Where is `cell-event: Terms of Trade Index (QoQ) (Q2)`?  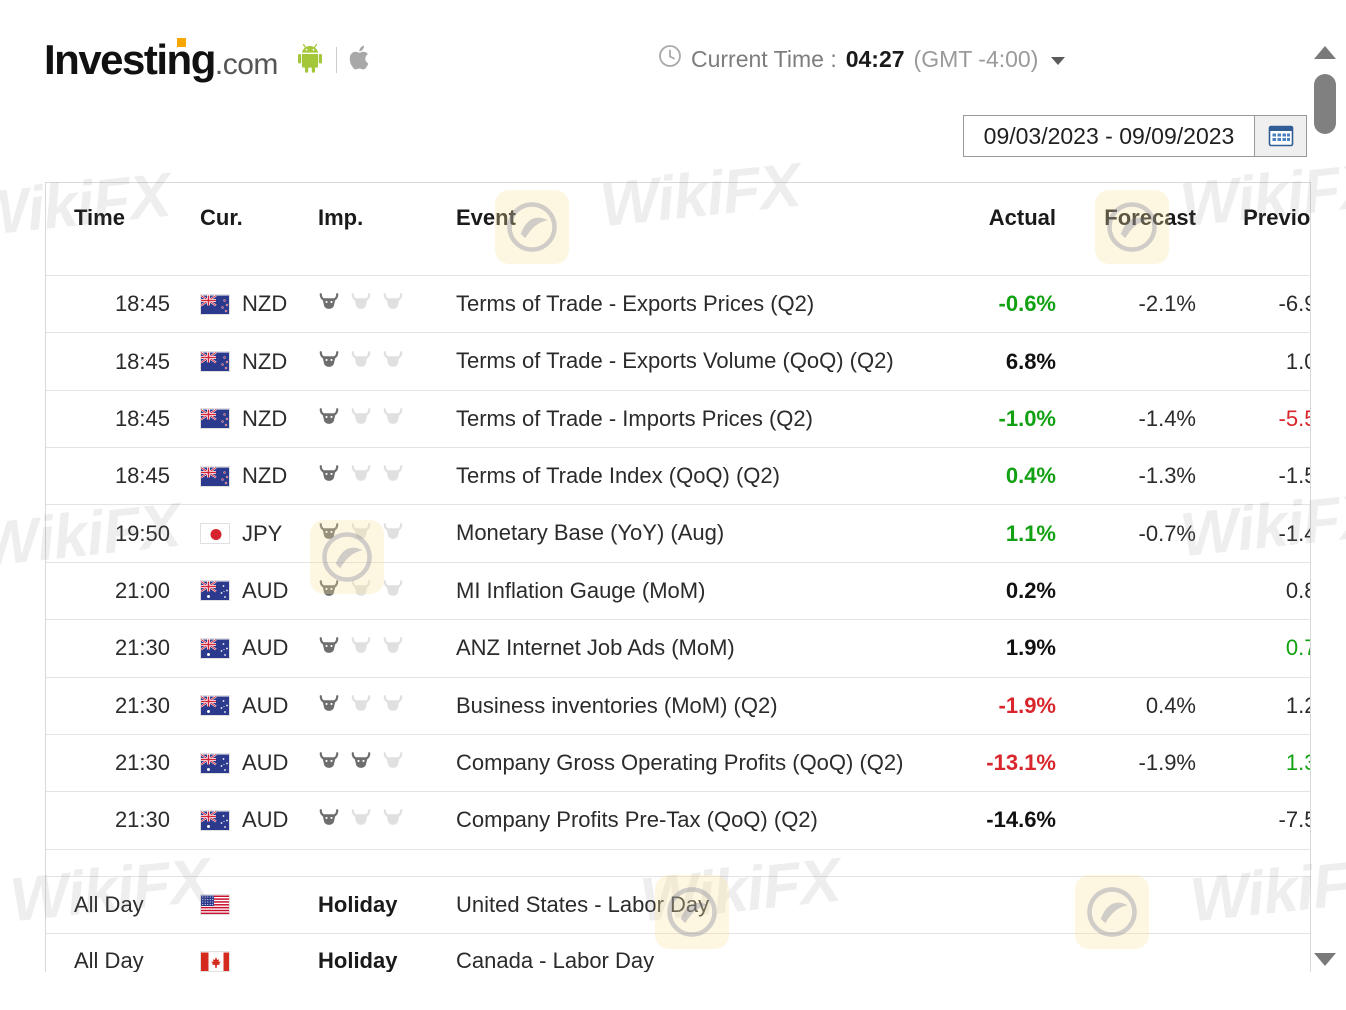 cell-event: Terms of Trade Index (QoQ) (Q2) is located at coordinates (687, 476).